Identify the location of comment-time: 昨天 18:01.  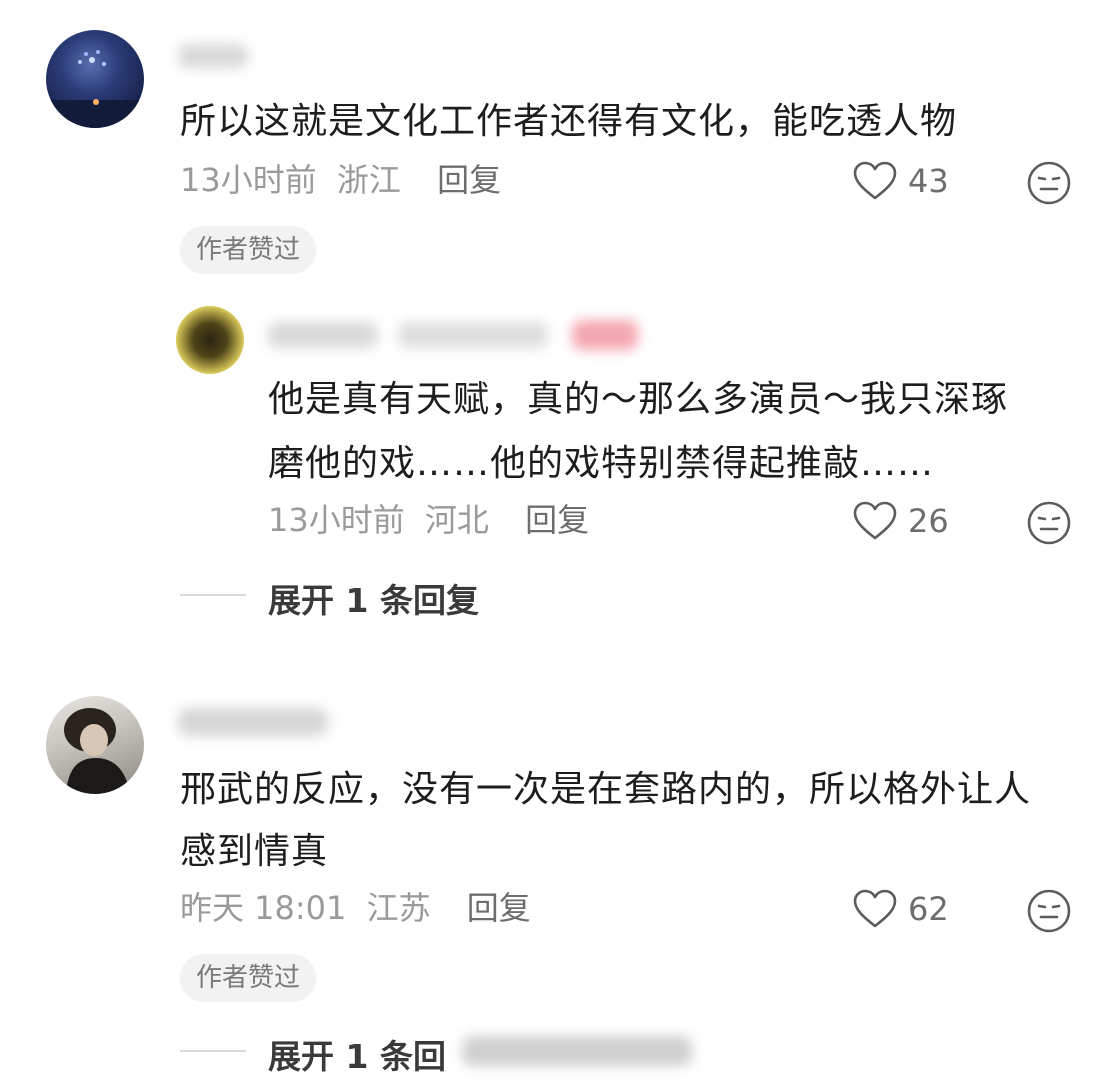
(263, 908).